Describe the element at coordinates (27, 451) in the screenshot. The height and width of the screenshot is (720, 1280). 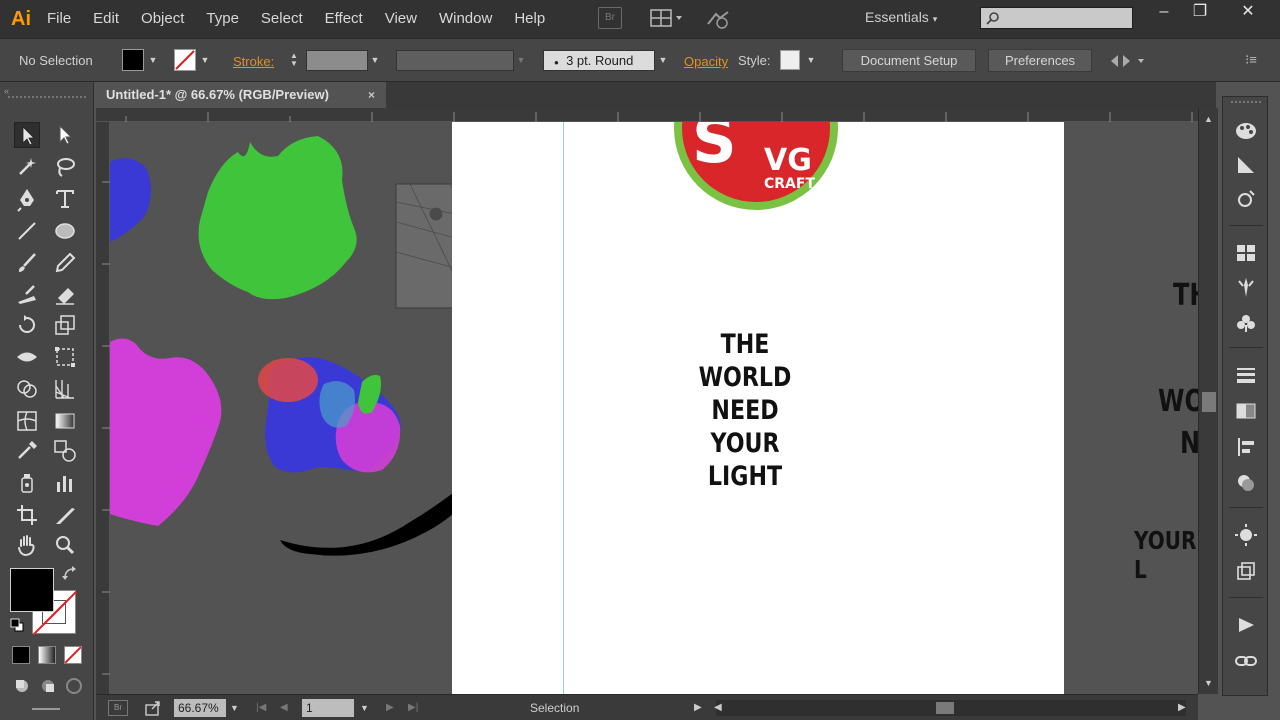
I see `eyedropper-tool` at that location.